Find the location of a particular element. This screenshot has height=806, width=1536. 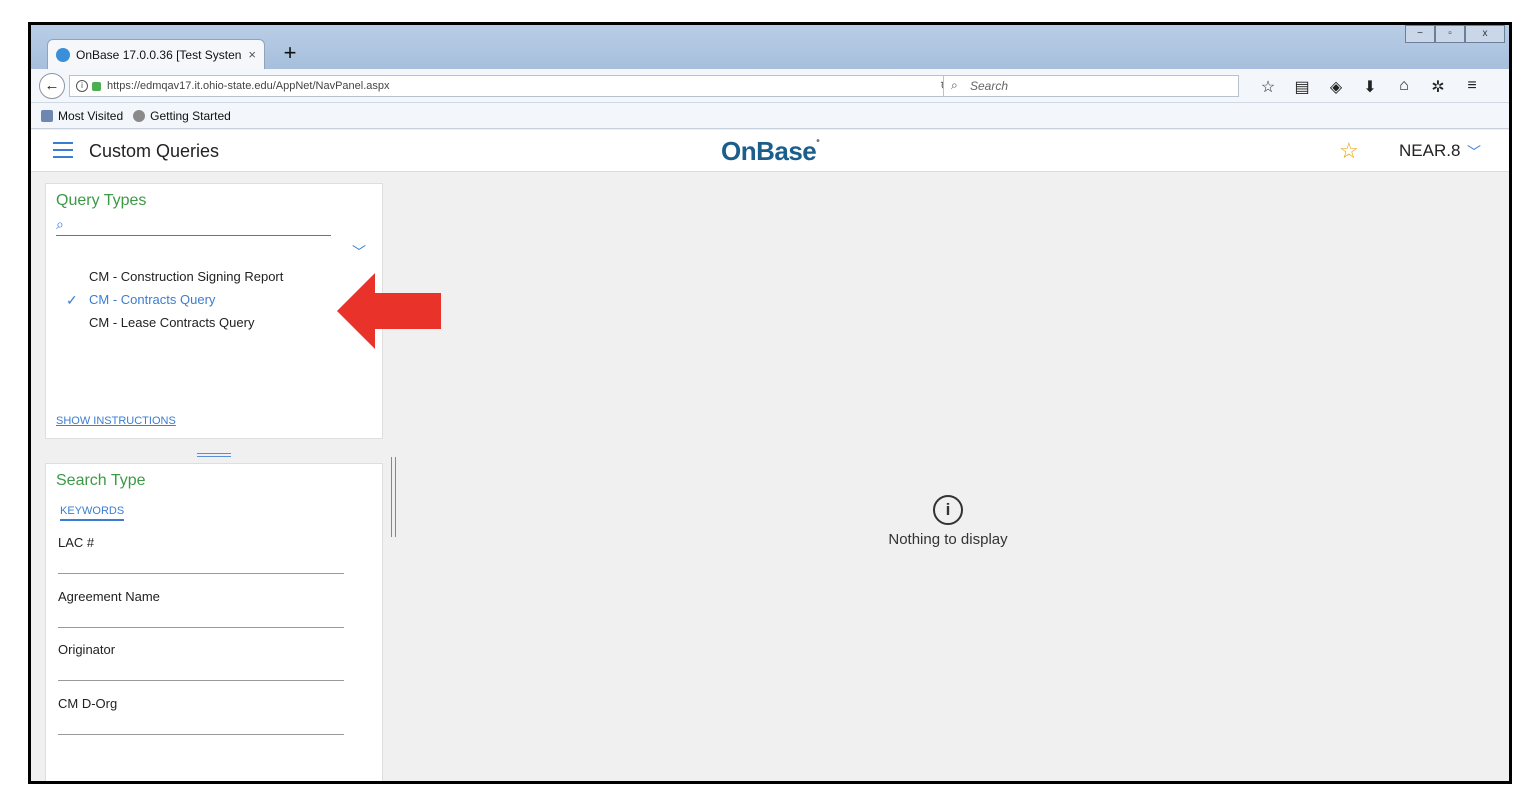

query-item-lease-contracts-query: CM - Lease Contracts Query is located at coordinates (213, 325).